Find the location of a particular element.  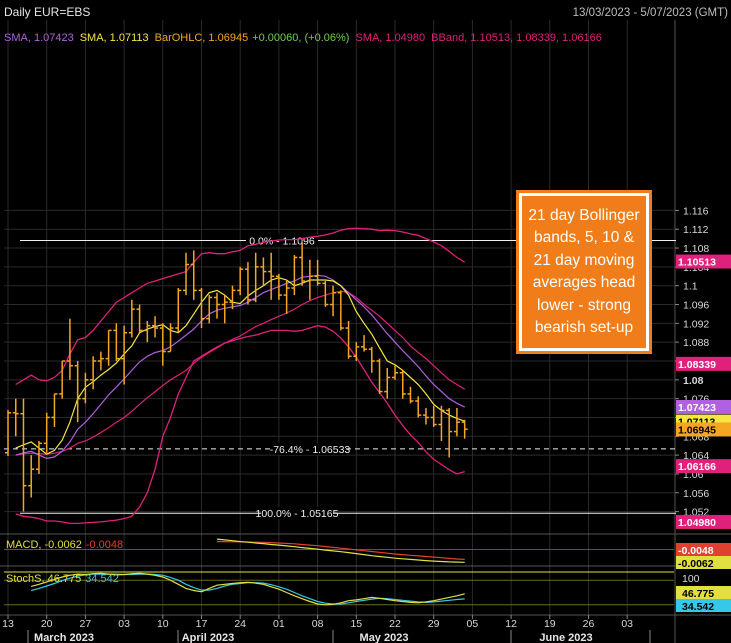

fib-label: 100.0% - 1.05165 is located at coordinates (297, 514).